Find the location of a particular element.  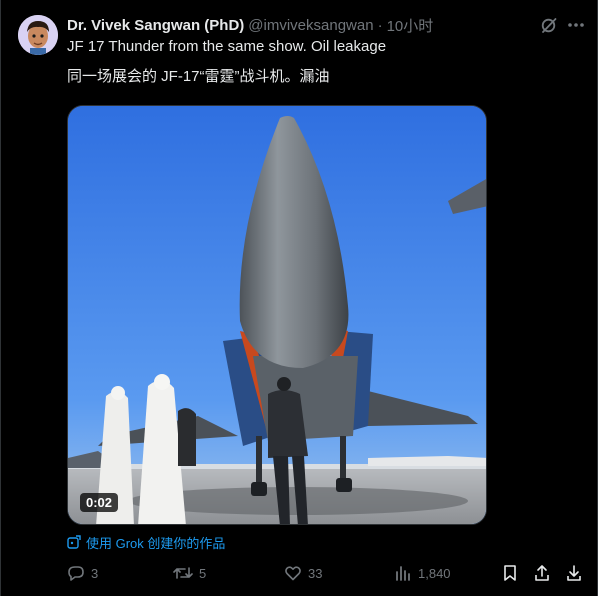

download-button is located at coordinates (577, 573).